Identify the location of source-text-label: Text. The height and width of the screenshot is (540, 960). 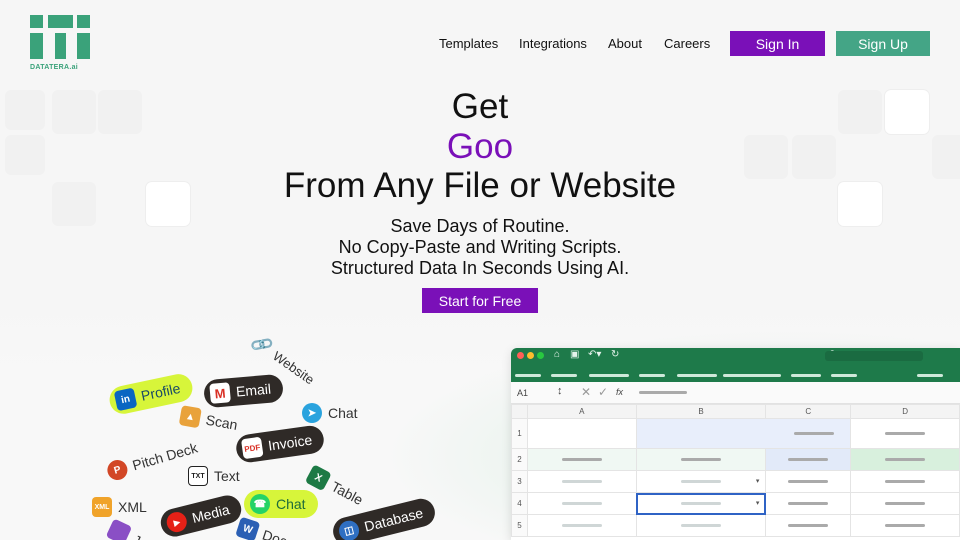
(227, 476).